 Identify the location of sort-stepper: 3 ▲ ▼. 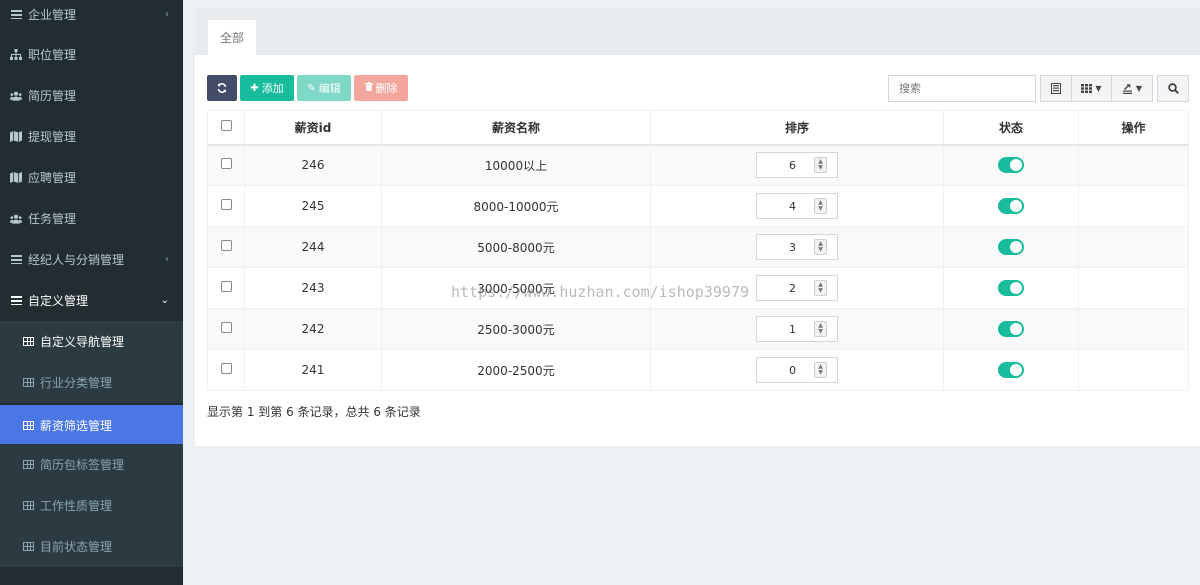
(797, 247).